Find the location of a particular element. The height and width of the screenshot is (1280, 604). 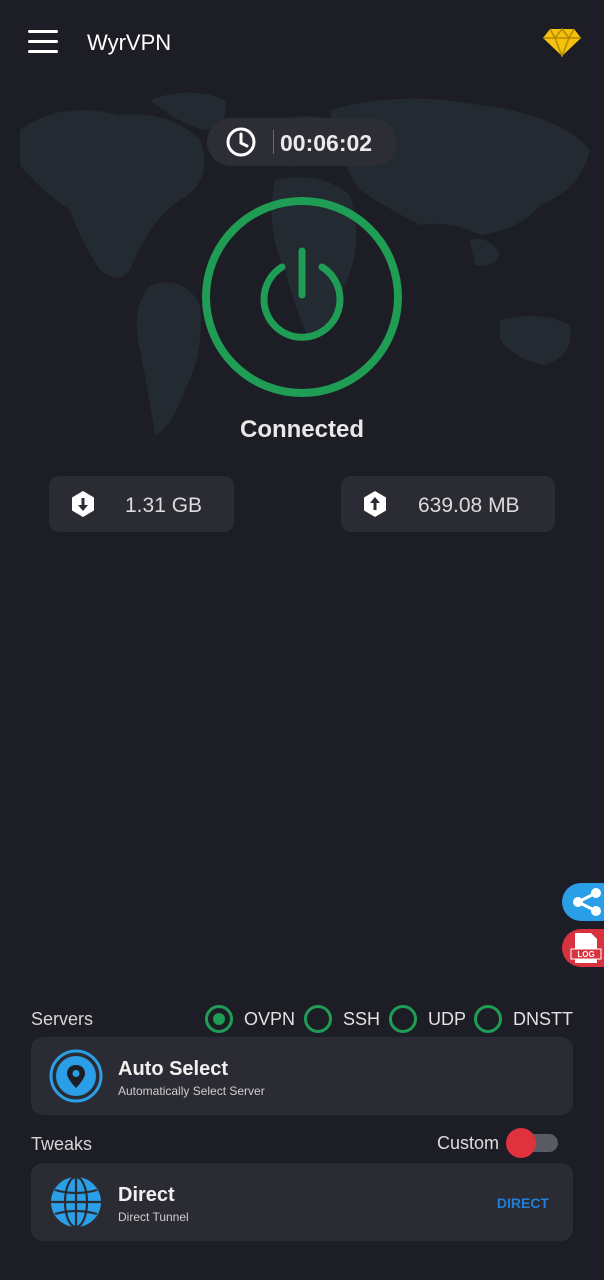

upload-amount: 639.08 MB is located at coordinates (469, 505).